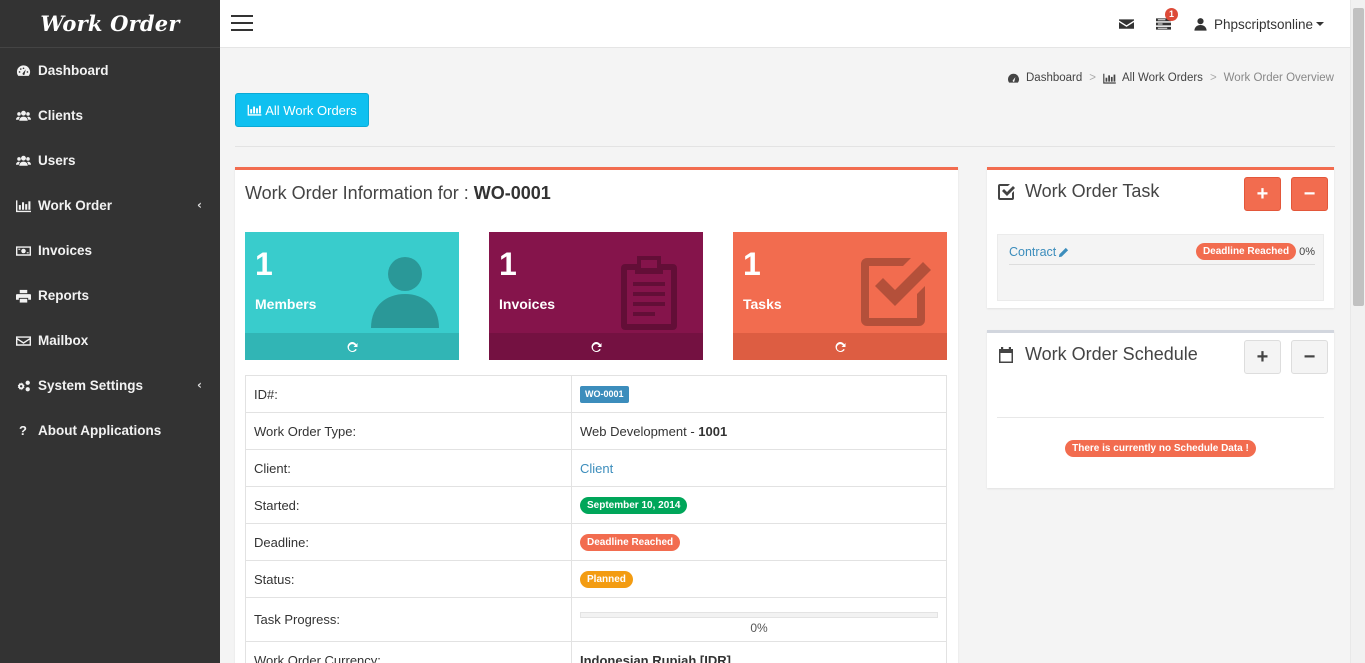 This screenshot has height=663, width=1365. Describe the element at coordinates (100, 430) in the screenshot. I see `sidebar-item-label: About Applications` at that location.